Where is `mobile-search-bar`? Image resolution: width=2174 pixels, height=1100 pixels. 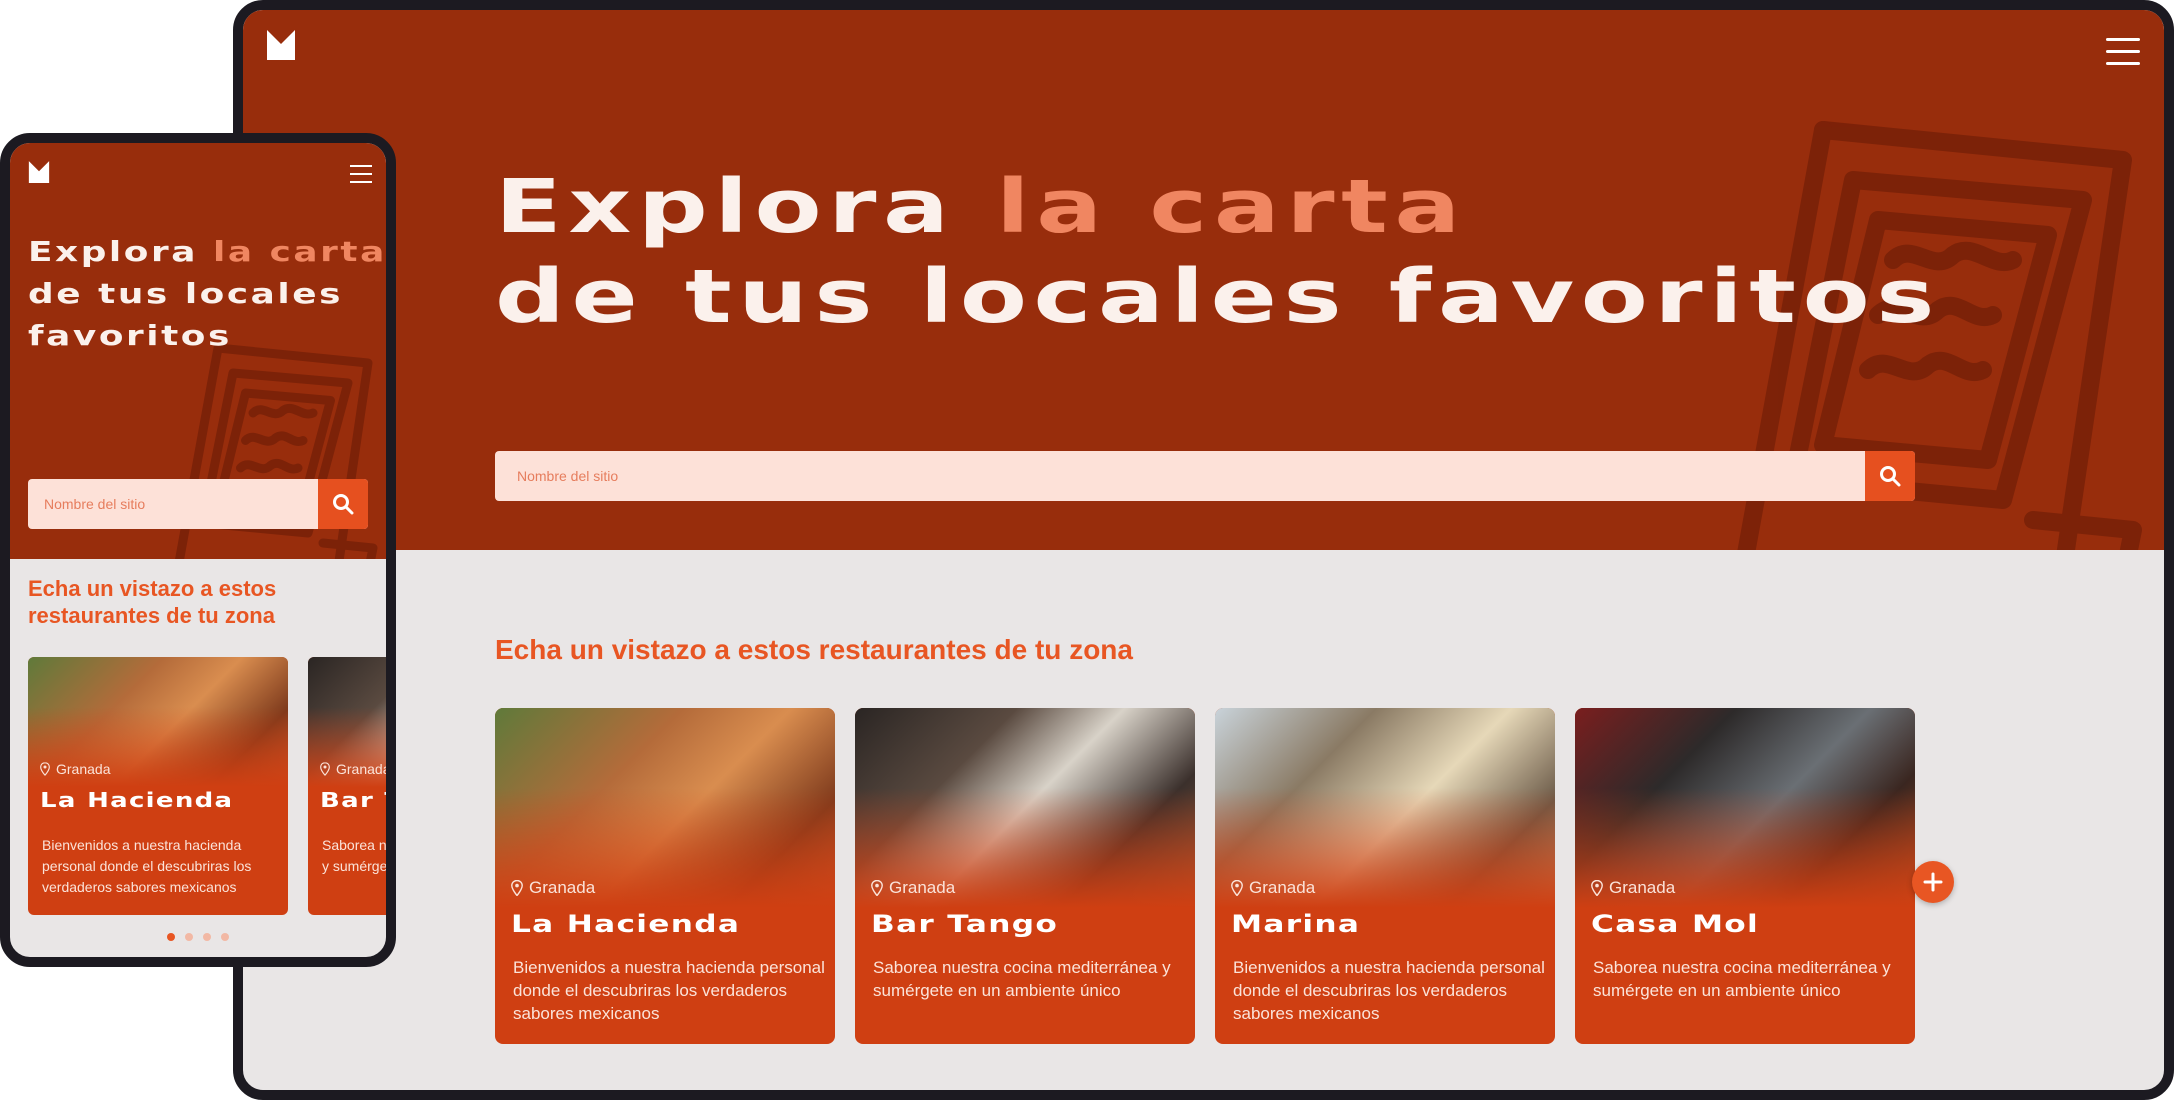
mobile-search-bar is located at coordinates (198, 504).